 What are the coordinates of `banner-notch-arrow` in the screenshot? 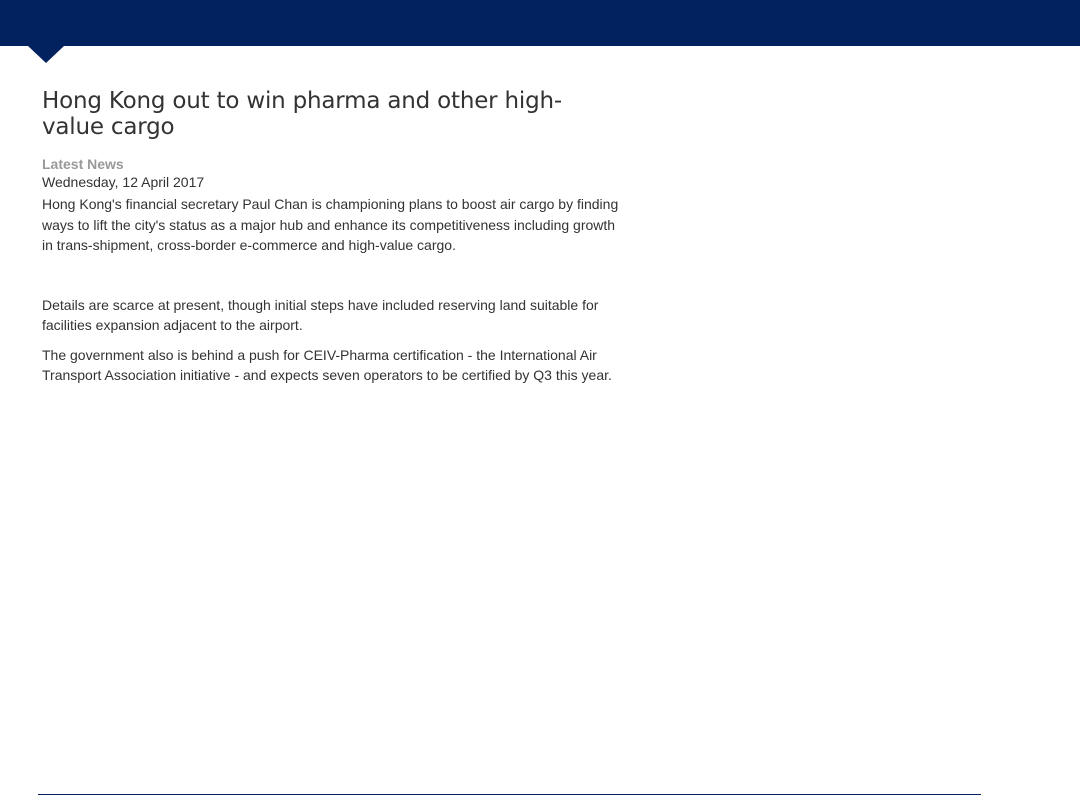 It's located at (46, 54).